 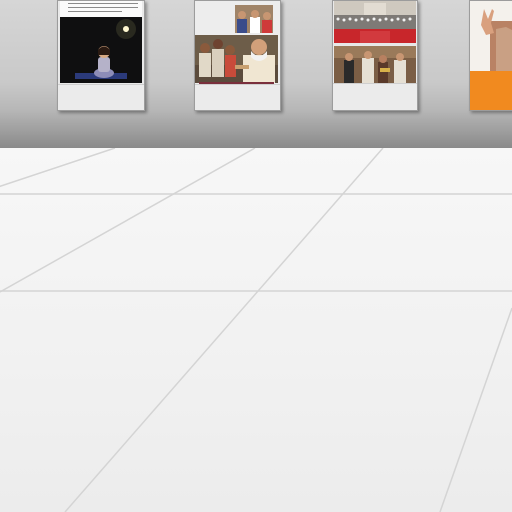 I want to click on award-ceremony-photo, so click(x=375, y=64).